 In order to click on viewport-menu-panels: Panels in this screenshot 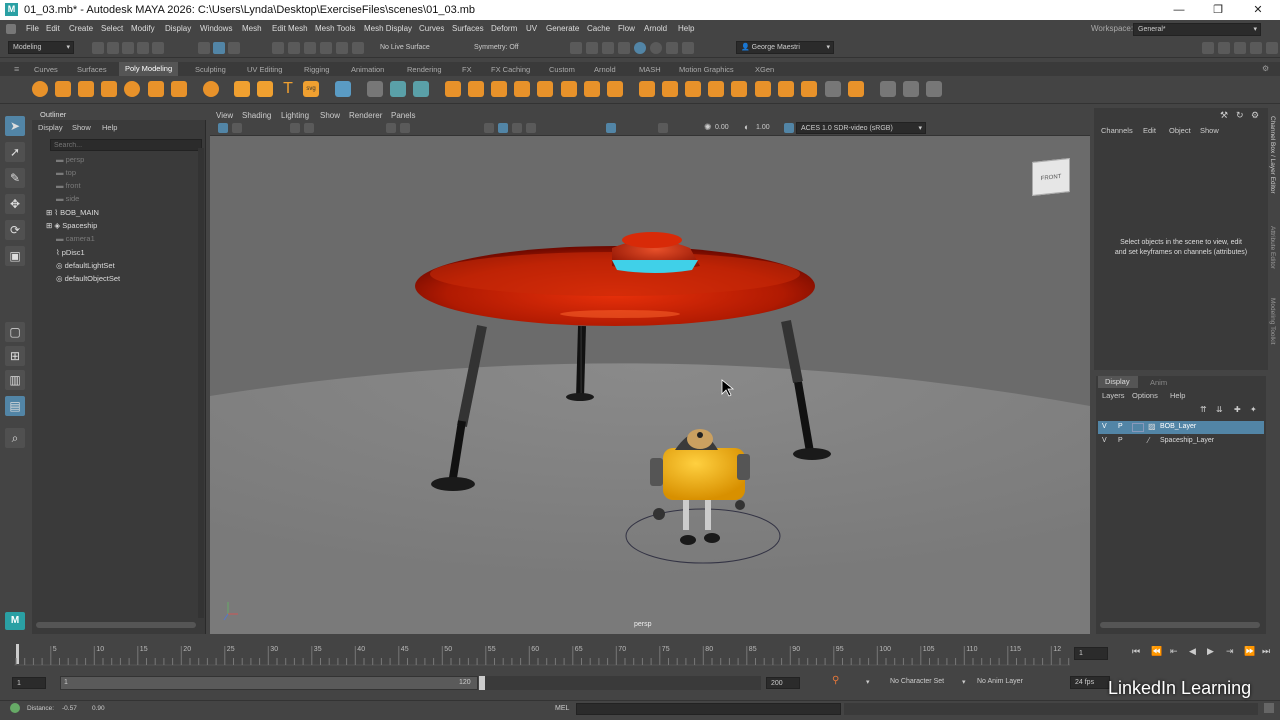, I will do `click(403, 115)`.